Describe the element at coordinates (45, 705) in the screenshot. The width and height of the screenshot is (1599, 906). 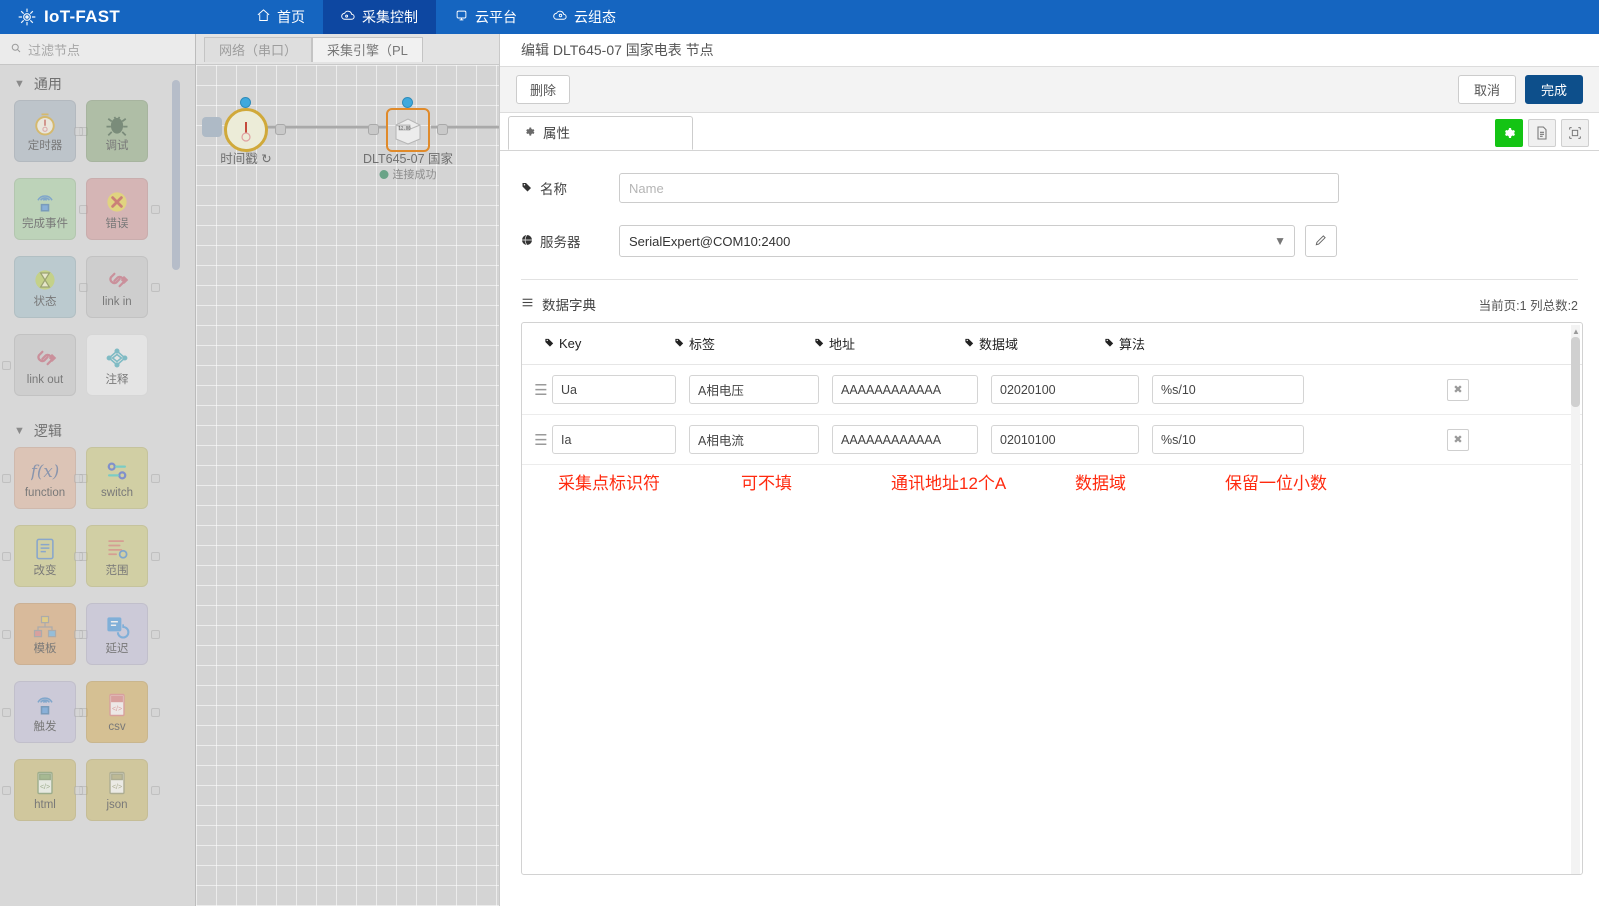
I see `trigger-tap-icon` at that location.